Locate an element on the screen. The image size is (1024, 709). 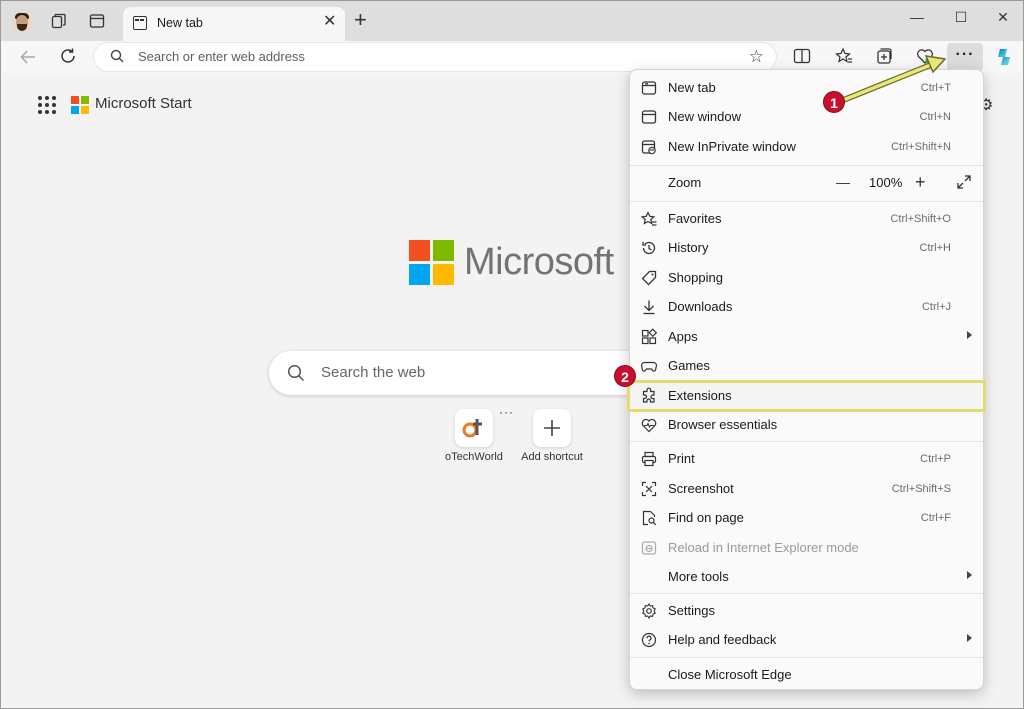
menu-item-extensions: Extensions is located at coordinates (806, 396).